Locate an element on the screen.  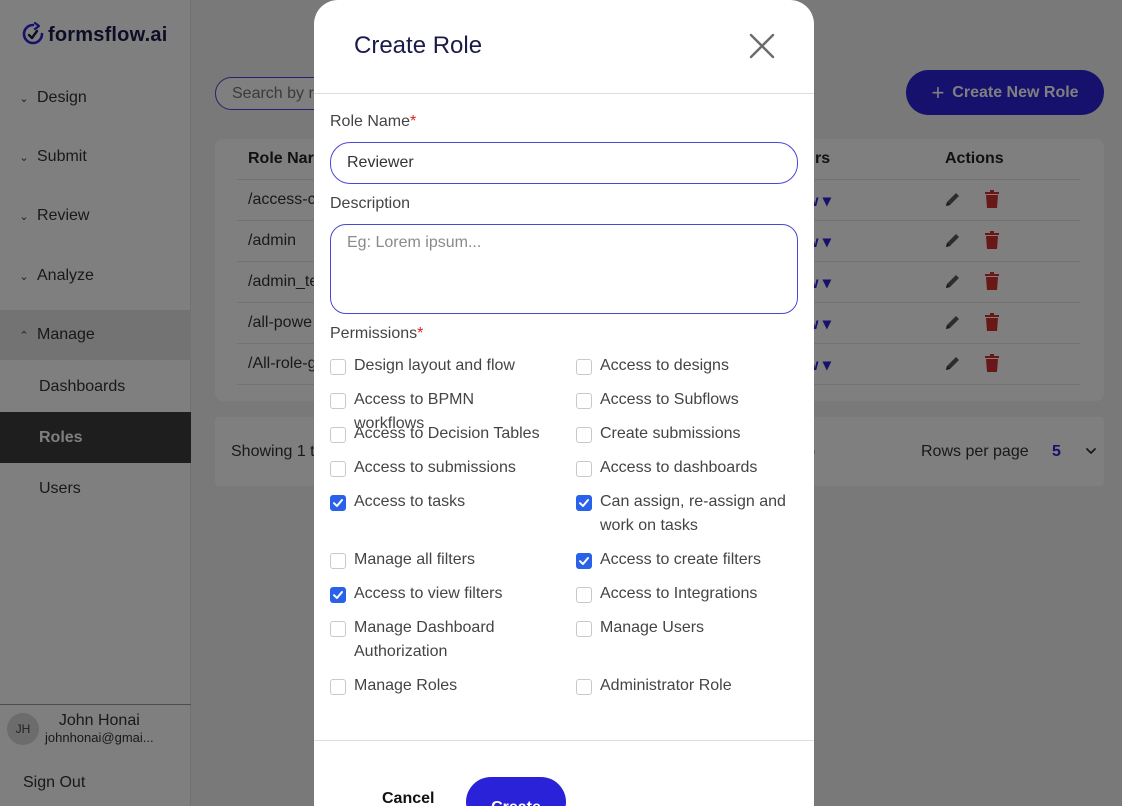
permission-label: Access to submissions is located at coordinates (435, 467).